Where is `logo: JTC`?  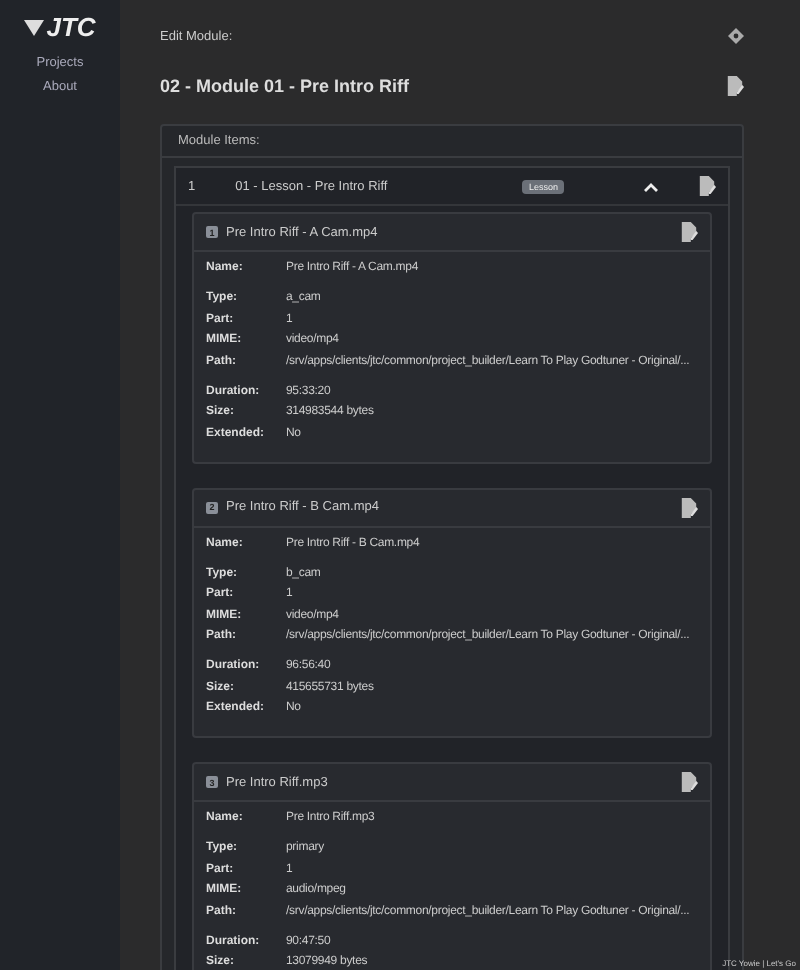
logo: JTC is located at coordinates (71, 27).